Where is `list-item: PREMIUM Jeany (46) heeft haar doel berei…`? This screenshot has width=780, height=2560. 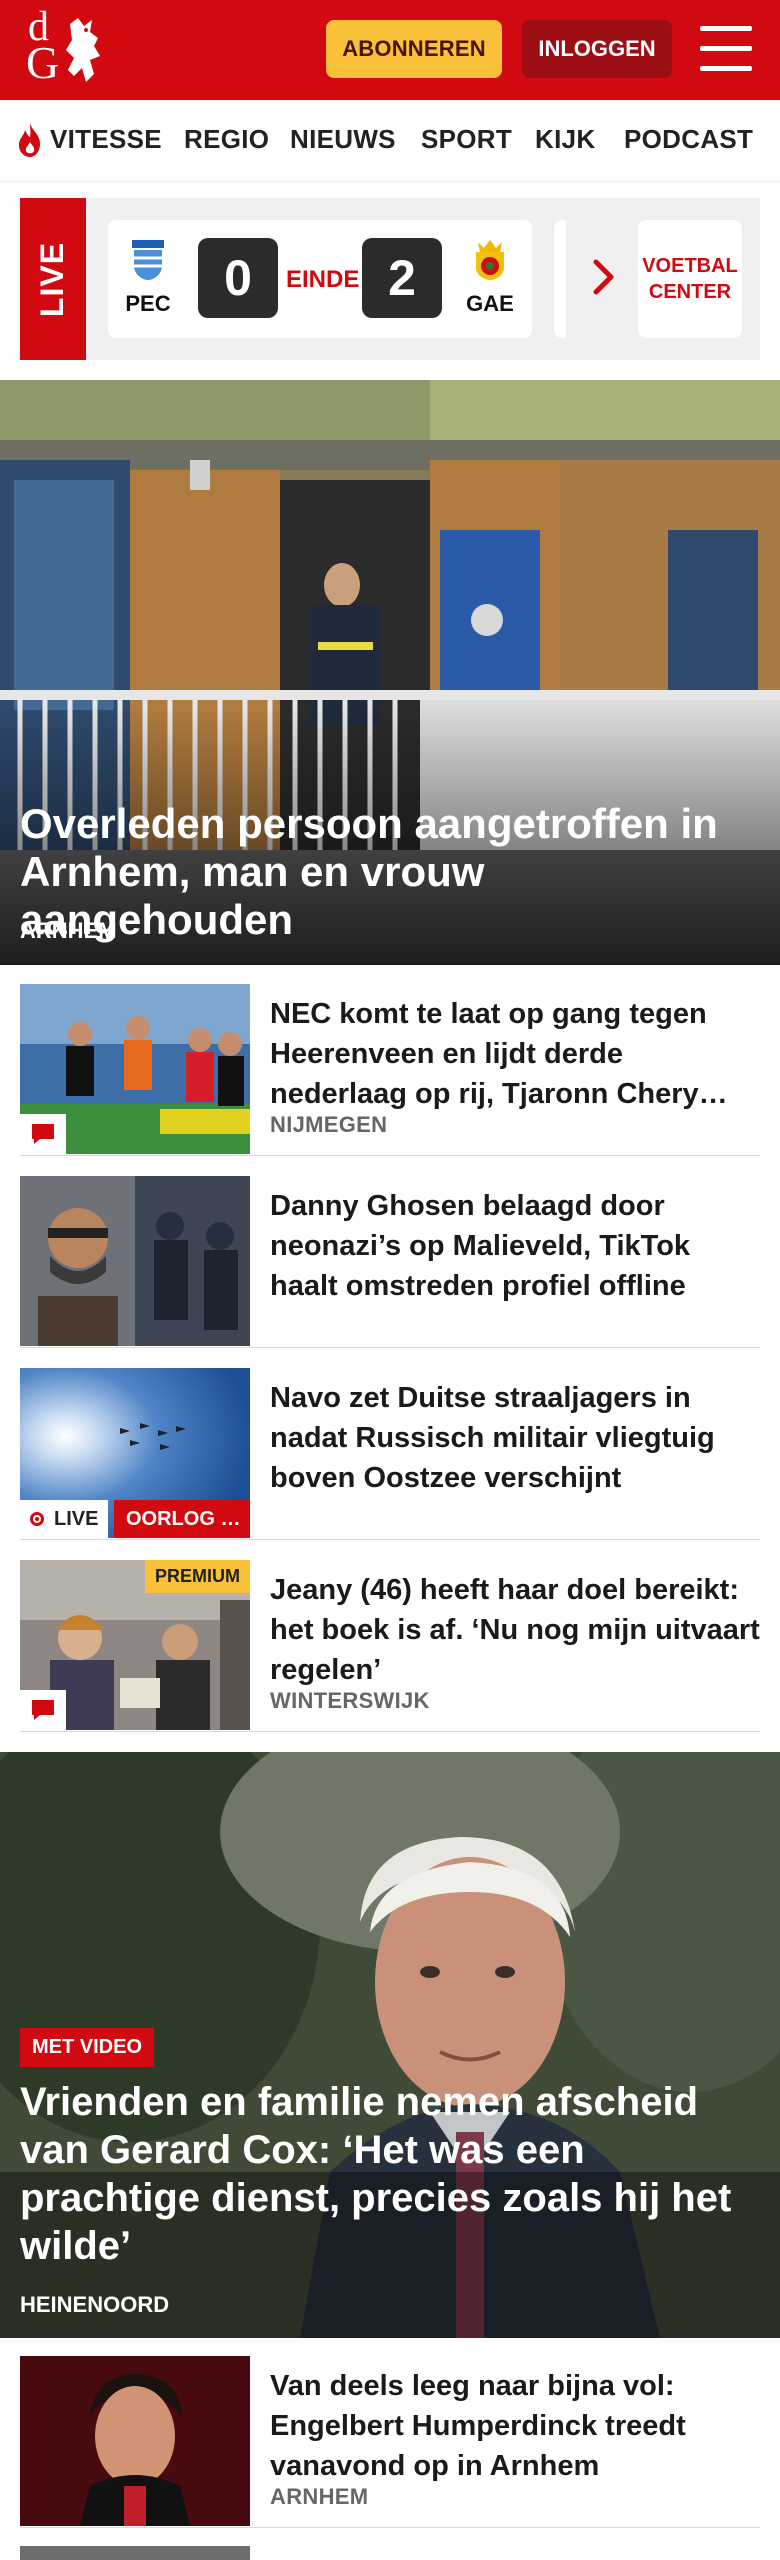 list-item: PREMIUM Jeany (46) heeft haar doel berei… is located at coordinates (390, 1646).